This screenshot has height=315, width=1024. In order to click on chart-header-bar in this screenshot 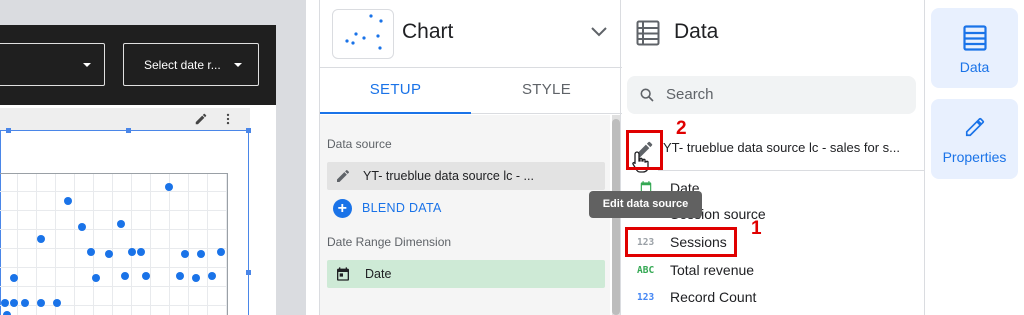, I will do `click(125, 119)`.